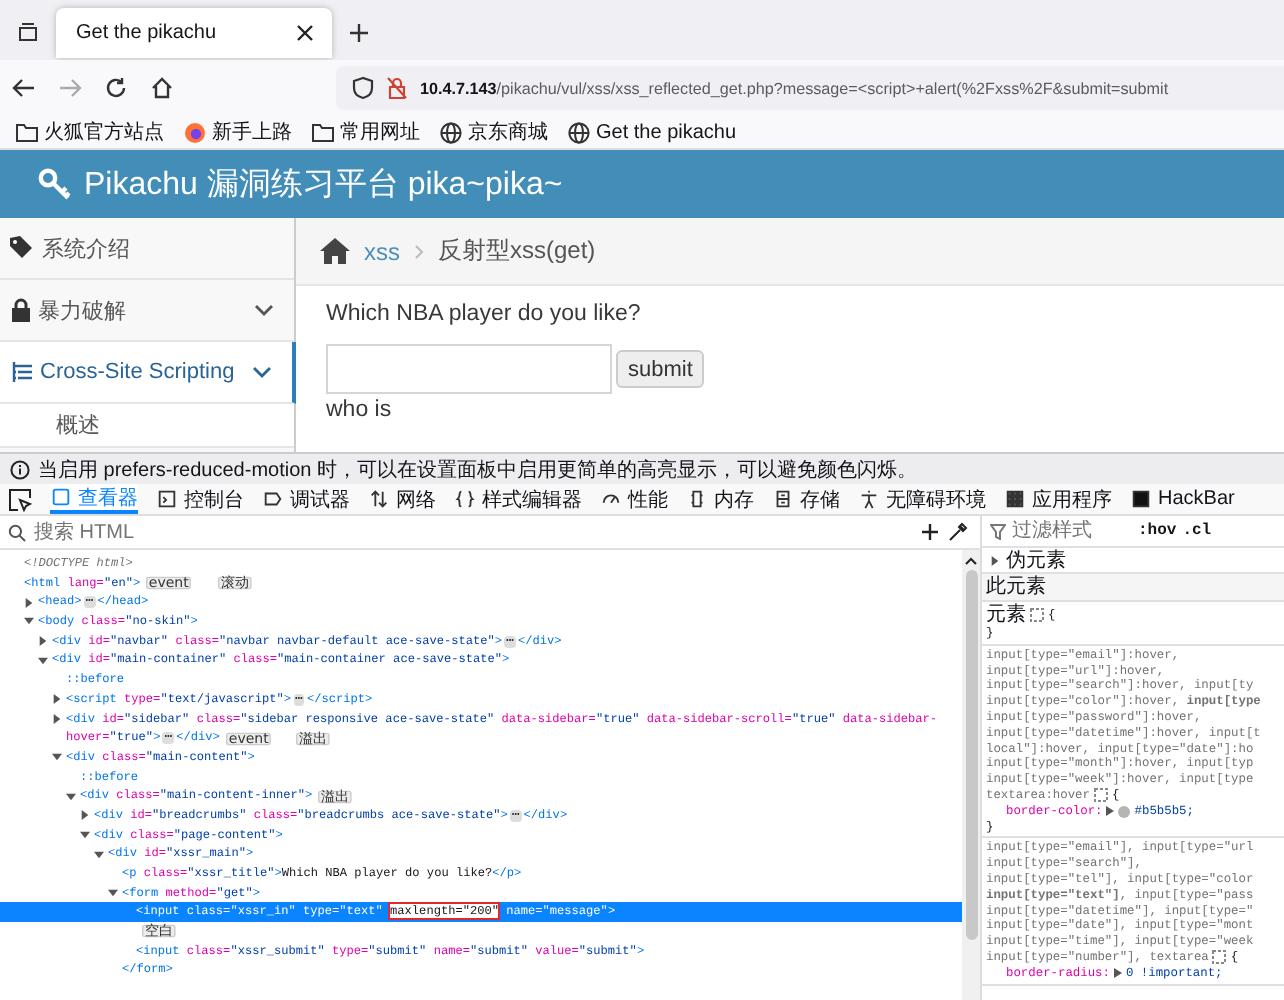 This screenshot has height=1000, width=1284. I want to click on sidebar-item: Cross-Site Scripting, so click(148, 373).